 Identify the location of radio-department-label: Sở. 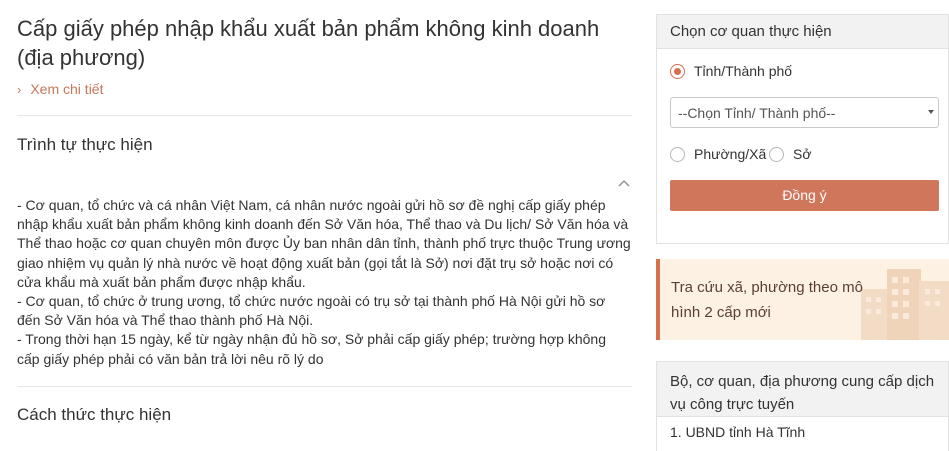
(802, 154).